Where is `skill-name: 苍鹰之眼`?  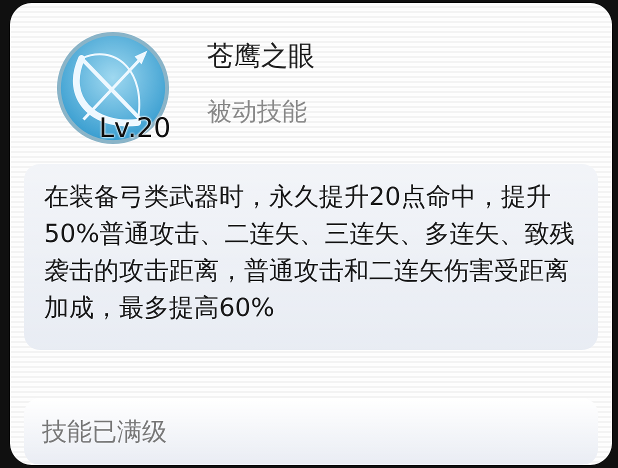 skill-name: 苍鹰之眼 is located at coordinates (261, 57).